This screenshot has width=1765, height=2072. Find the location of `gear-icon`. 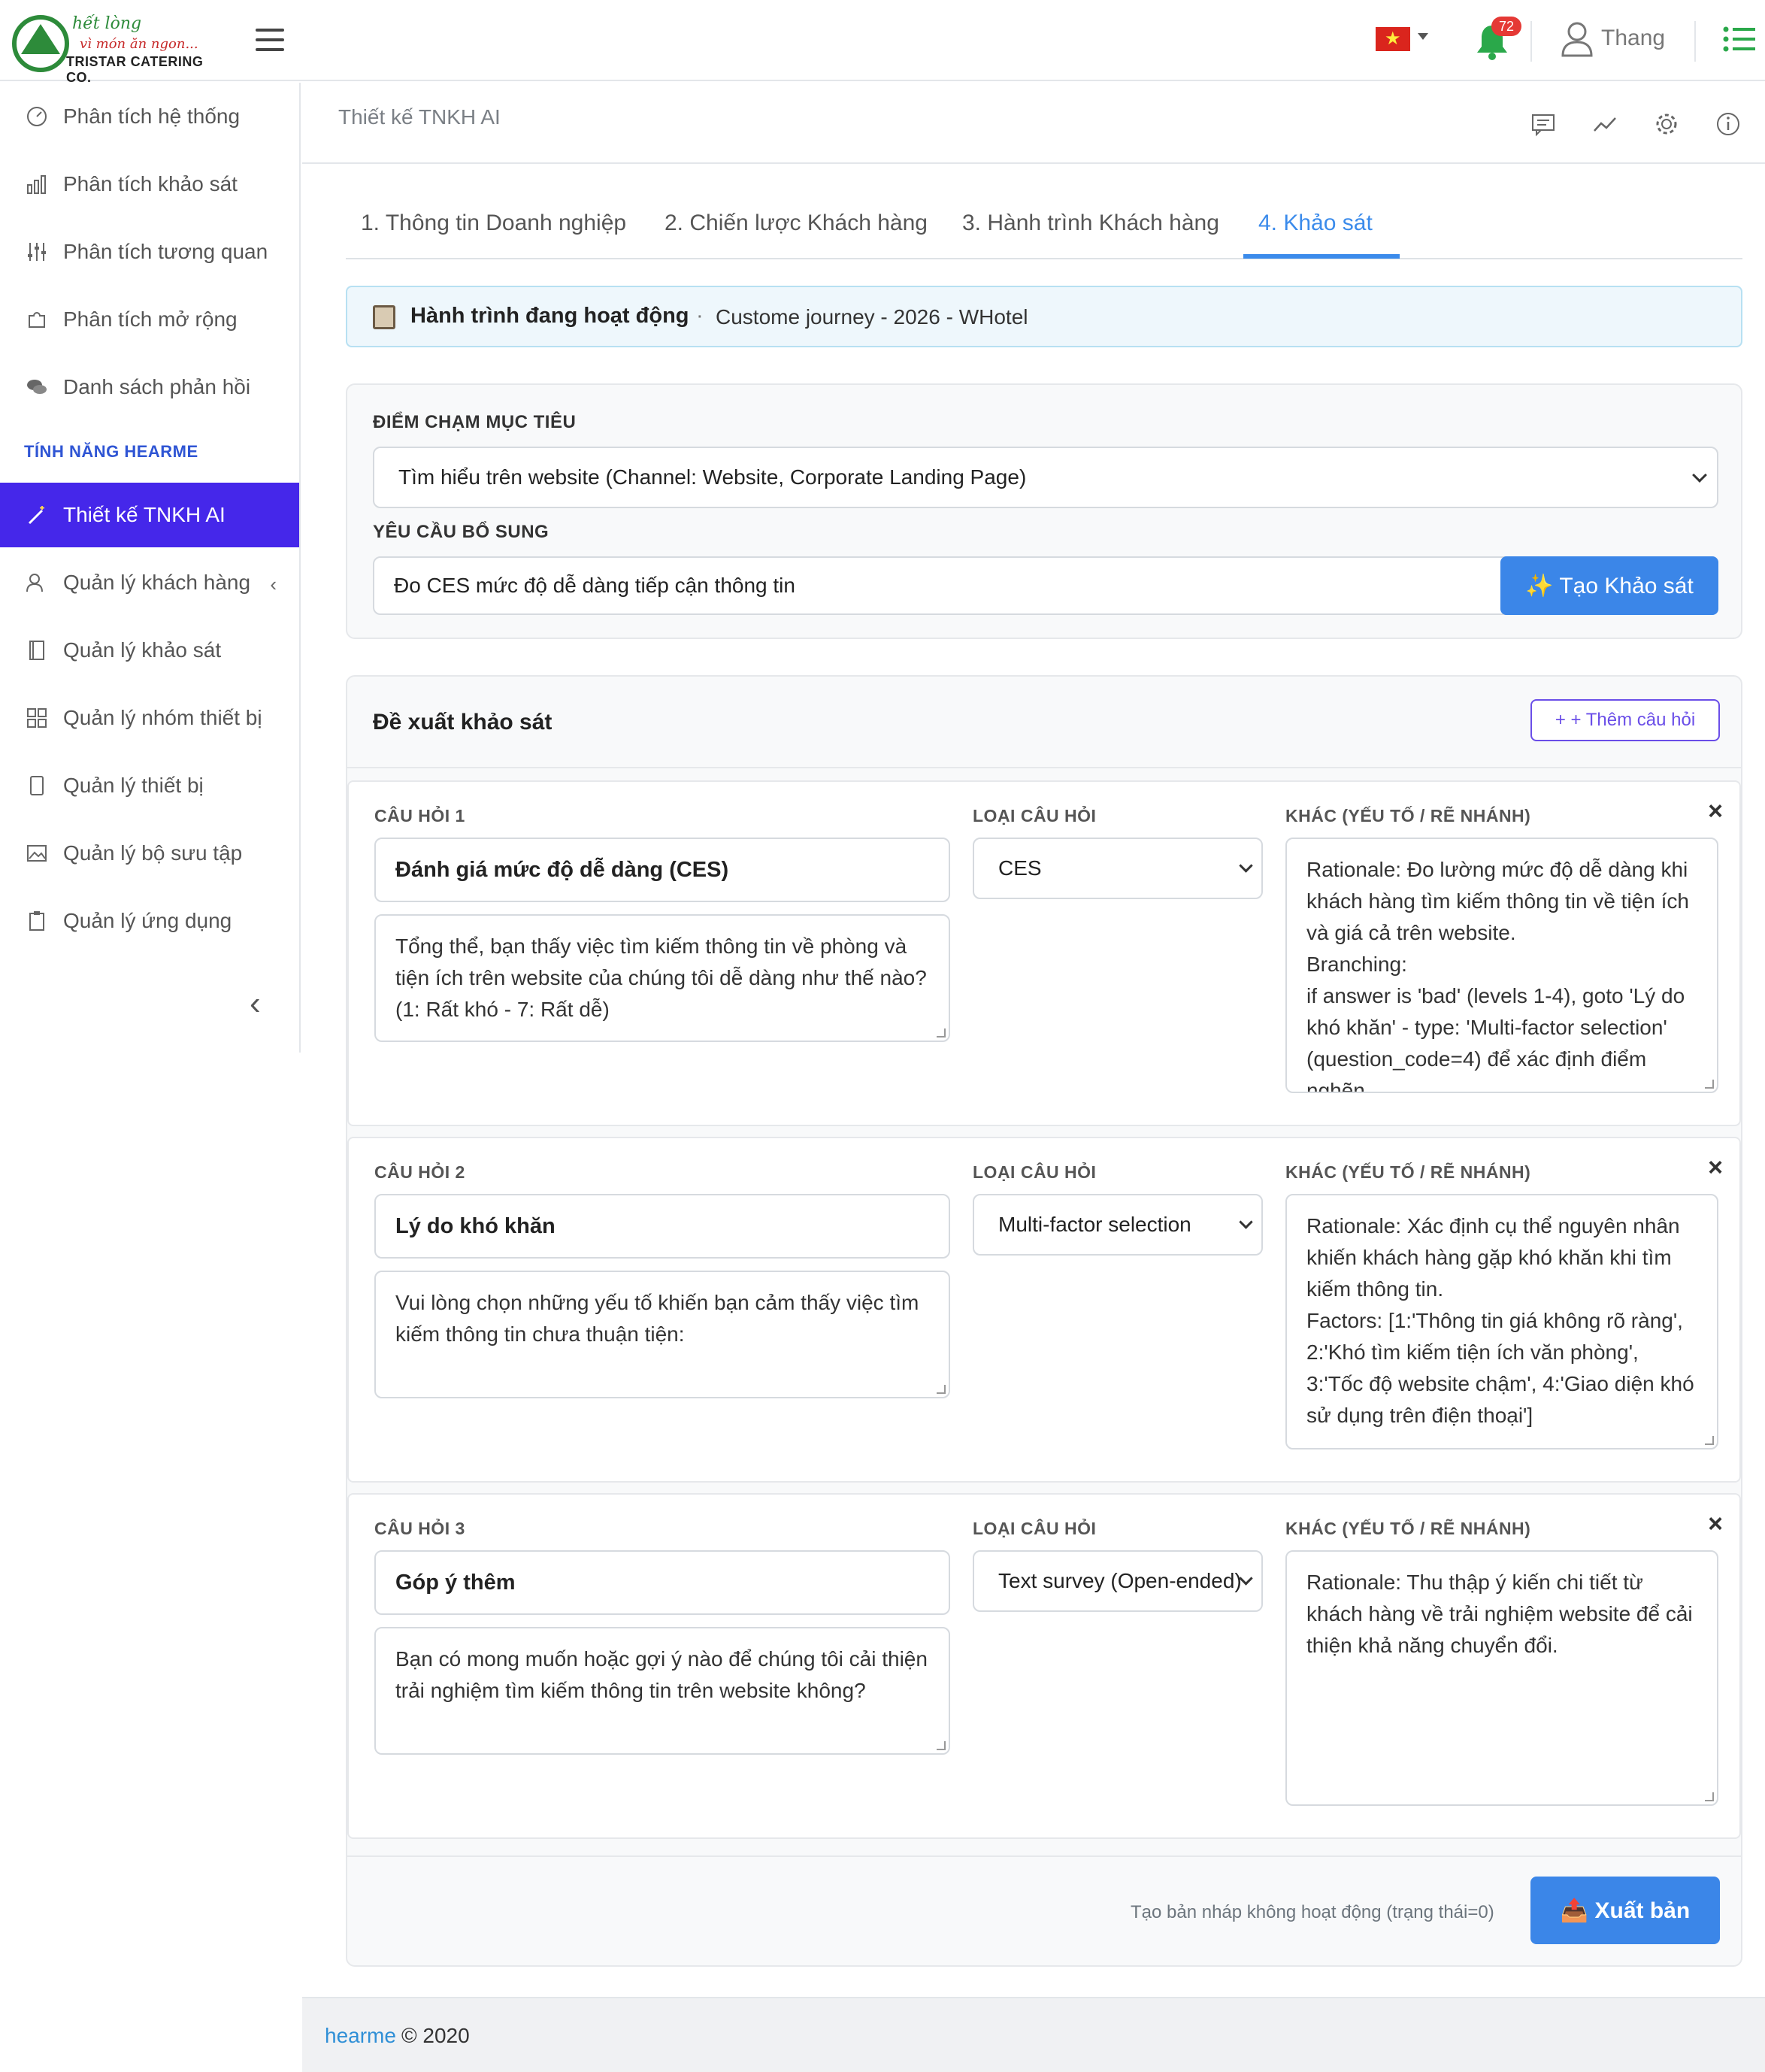

gear-icon is located at coordinates (1666, 124).